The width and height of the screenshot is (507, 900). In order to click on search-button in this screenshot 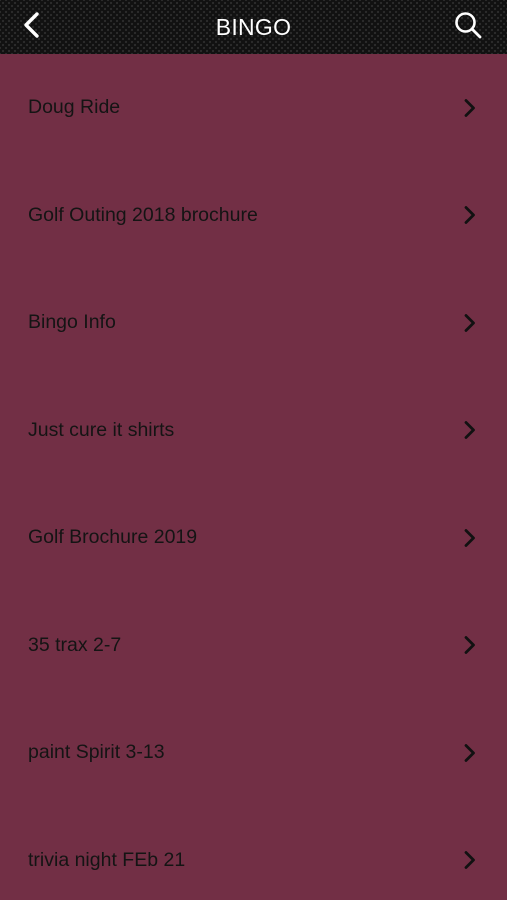, I will do `click(465, 27)`.